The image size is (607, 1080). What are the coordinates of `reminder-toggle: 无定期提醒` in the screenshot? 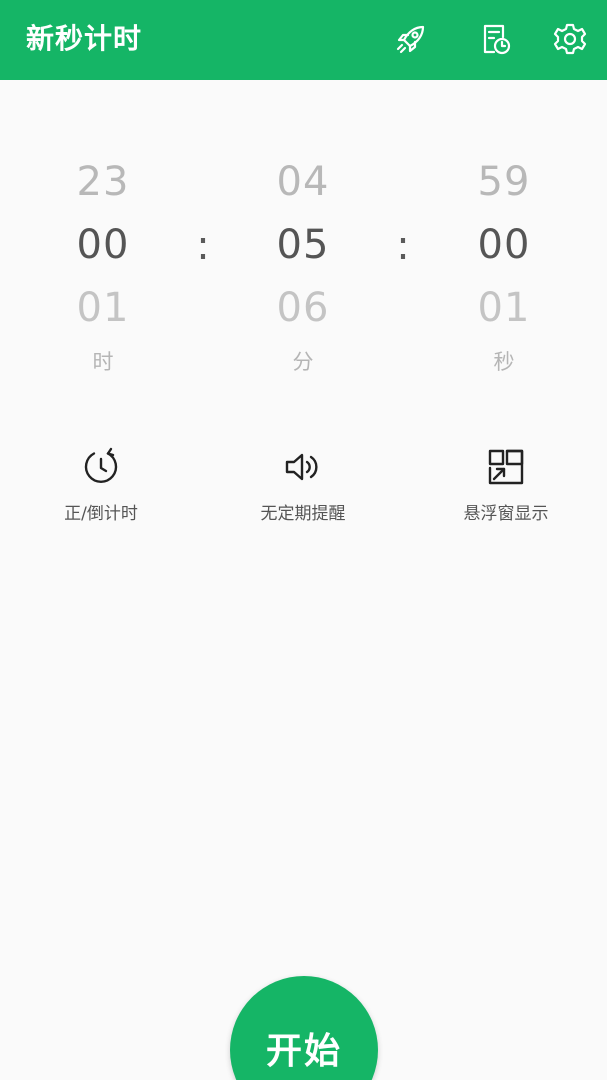 It's located at (303, 486).